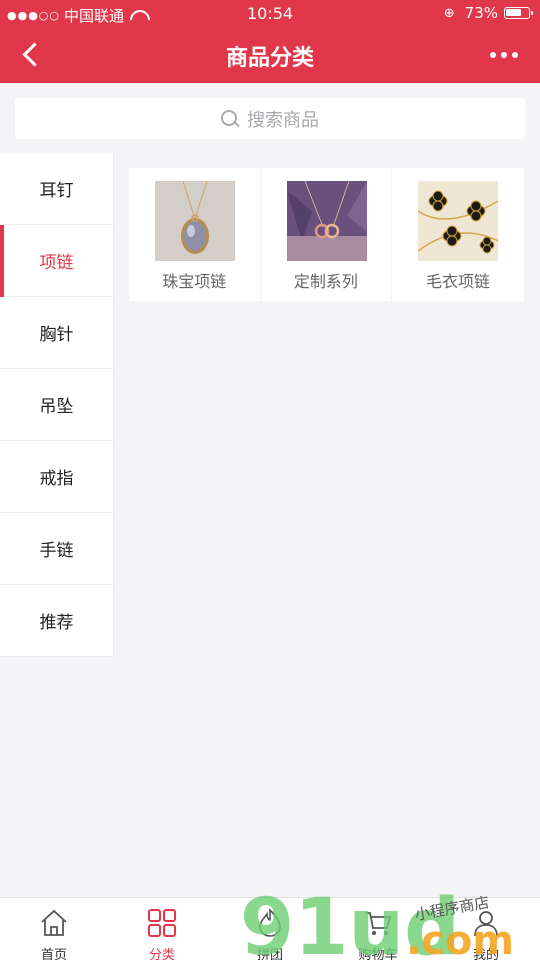 The image size is (540, 960). I want to click on sidebar-item-label: 吊坠, so click(56, 407).